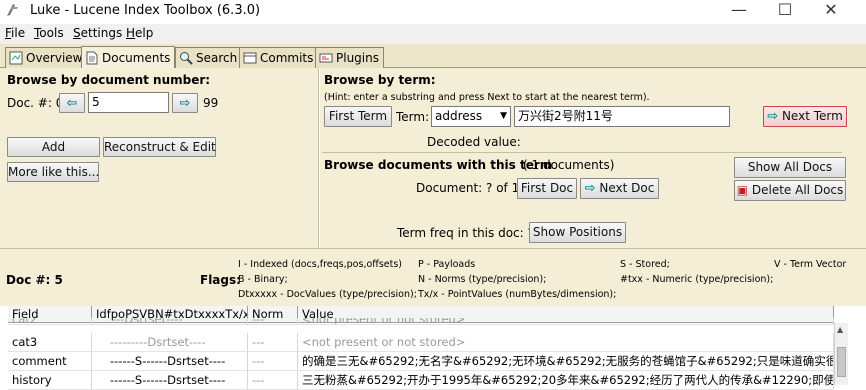 This screenshot has width=866, height=390. What do you see at coordinates (159, 147) in the screenshot?
I see `reconstruct-edit-button: Reconstruct & Edit` at bounding box center [159, 147].